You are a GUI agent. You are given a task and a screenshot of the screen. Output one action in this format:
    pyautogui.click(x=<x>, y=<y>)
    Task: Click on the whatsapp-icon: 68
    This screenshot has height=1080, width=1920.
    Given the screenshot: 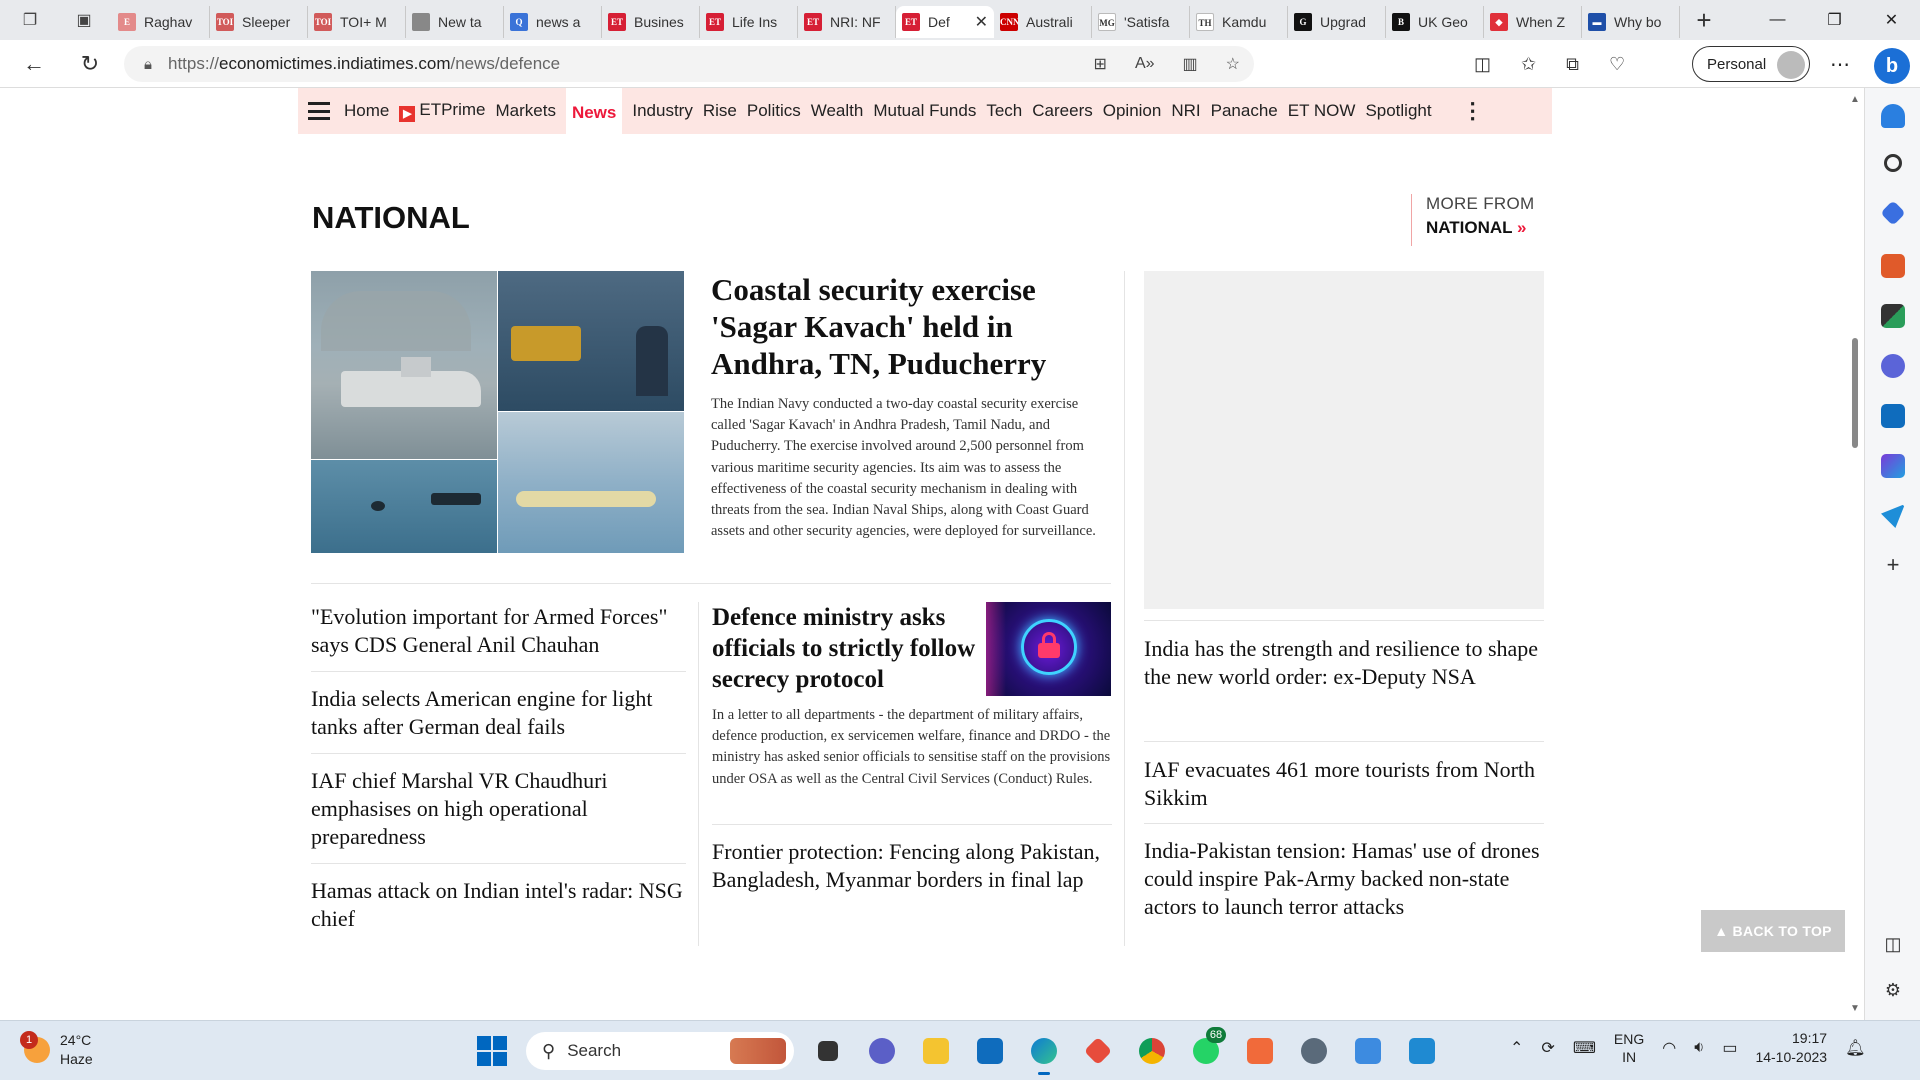 What is the action you would take?
    pyautogui.click(x=1206, y=1049)
    